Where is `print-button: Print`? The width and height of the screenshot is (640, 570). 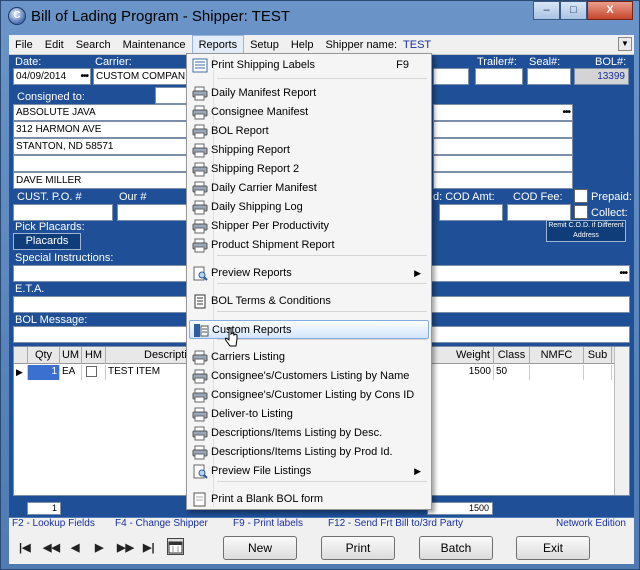
print-button: Print is located at coordinates (358, 548).